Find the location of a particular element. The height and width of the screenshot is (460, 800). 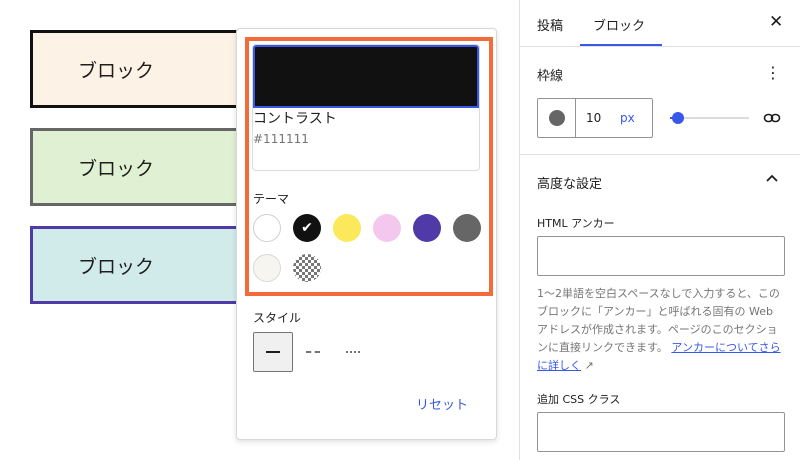

anchor-label: HTML アンカー is located at coordinates (576, 223).